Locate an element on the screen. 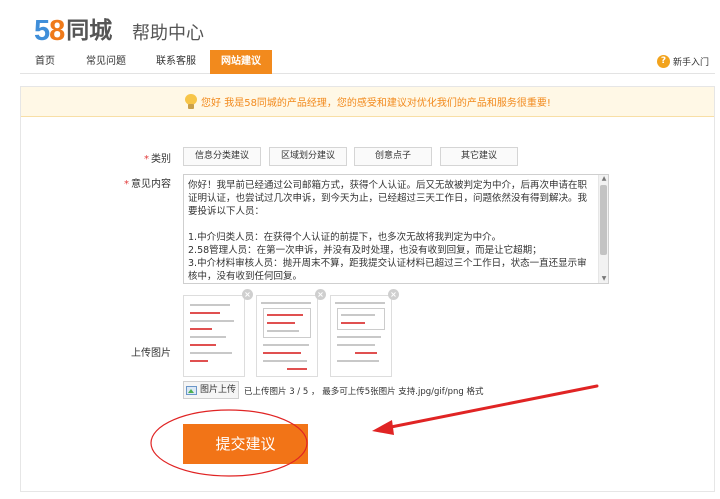 Image resolution: width=720 pixels, height=499 pixels. notice-bar: 您好 我是58同城的产品经理，您的感受和建议对优化我们的产品和服务很重要! is located at coordinates (367, 102).